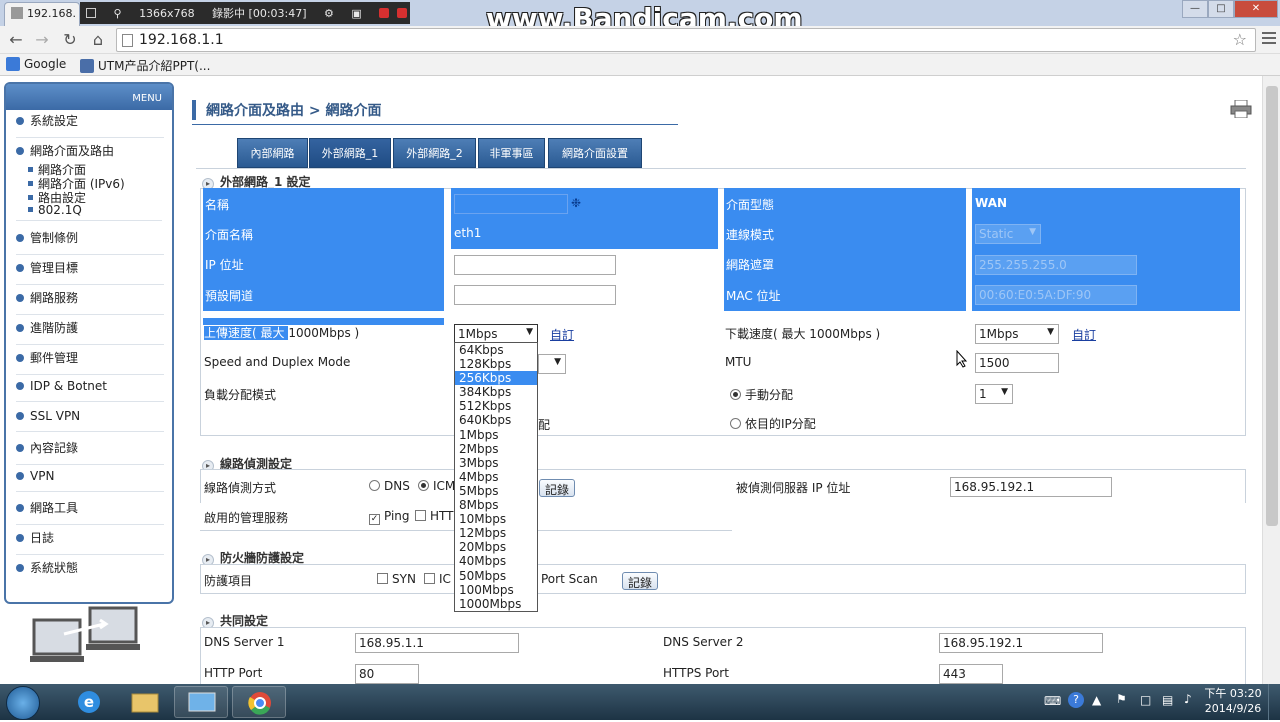  What do you see at coordinates (90, 242) in the screenshot?
I see `sidebar-item-policy: 管制條例` at bounding box center [90, 242].